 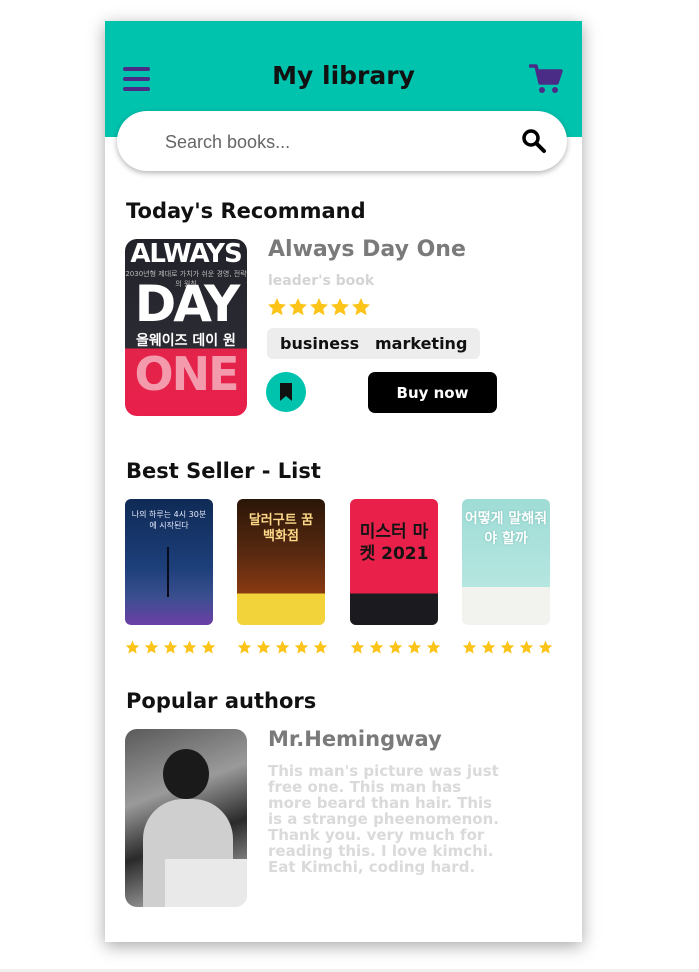 I want to click on shopping-cart-icon, so click(x=546, y=79).